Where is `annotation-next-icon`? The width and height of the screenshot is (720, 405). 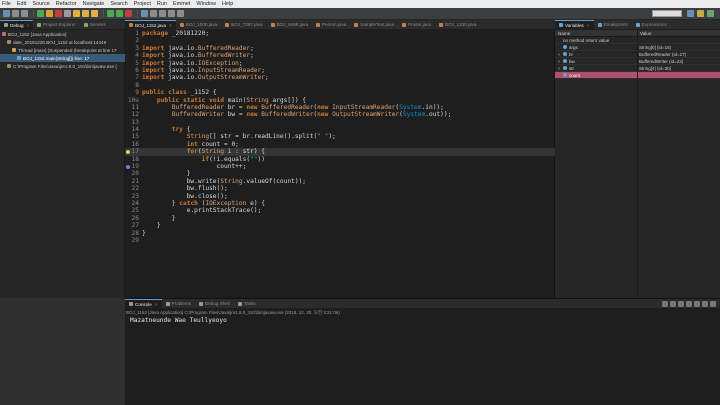 annotation-next-icon is located at coordinates (162, 13).